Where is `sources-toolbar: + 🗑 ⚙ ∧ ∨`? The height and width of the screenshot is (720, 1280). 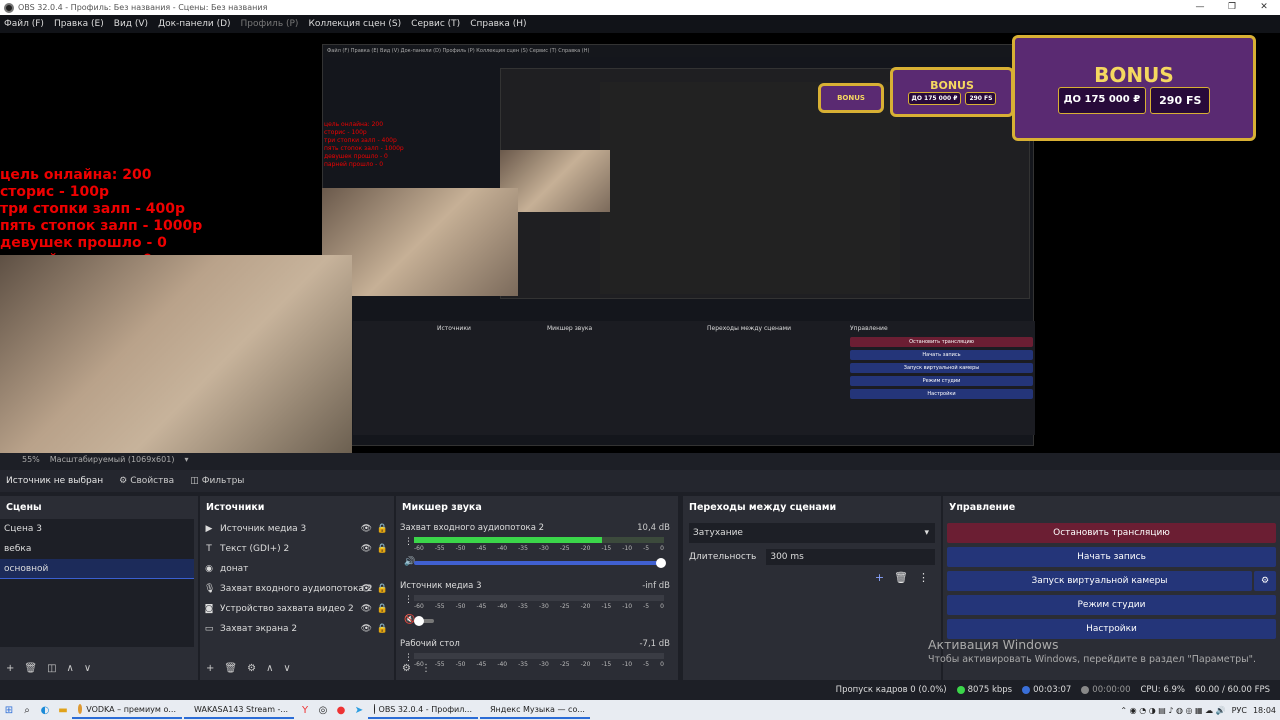 sources-toolbar: + 🗑 ⚙ ∧ ∨ is located at coordinates (248, 668).